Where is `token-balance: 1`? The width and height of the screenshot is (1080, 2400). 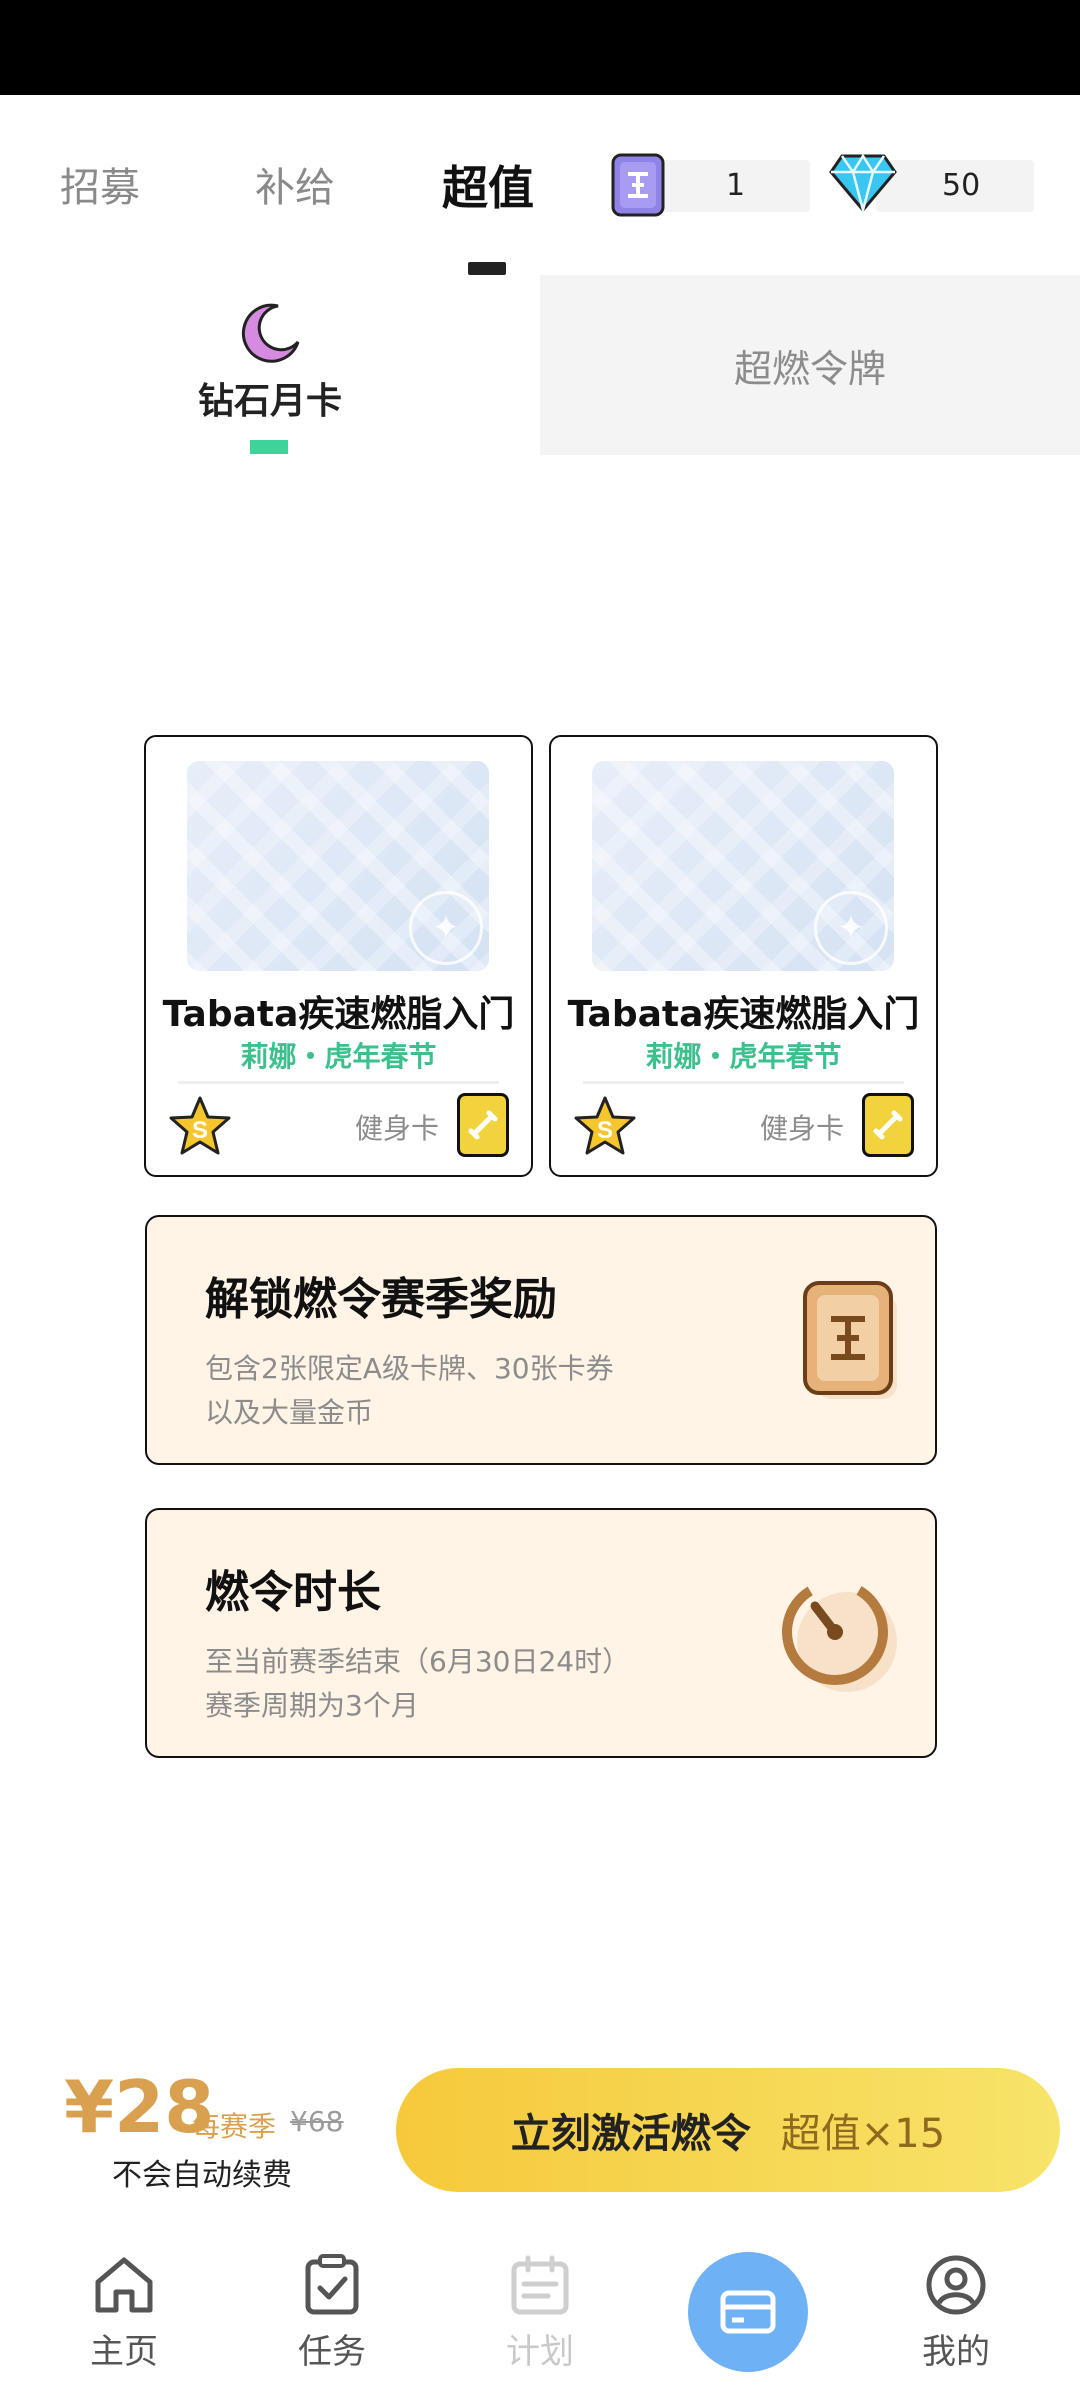
token-balance: 1 is located at coordinates (735, 186).